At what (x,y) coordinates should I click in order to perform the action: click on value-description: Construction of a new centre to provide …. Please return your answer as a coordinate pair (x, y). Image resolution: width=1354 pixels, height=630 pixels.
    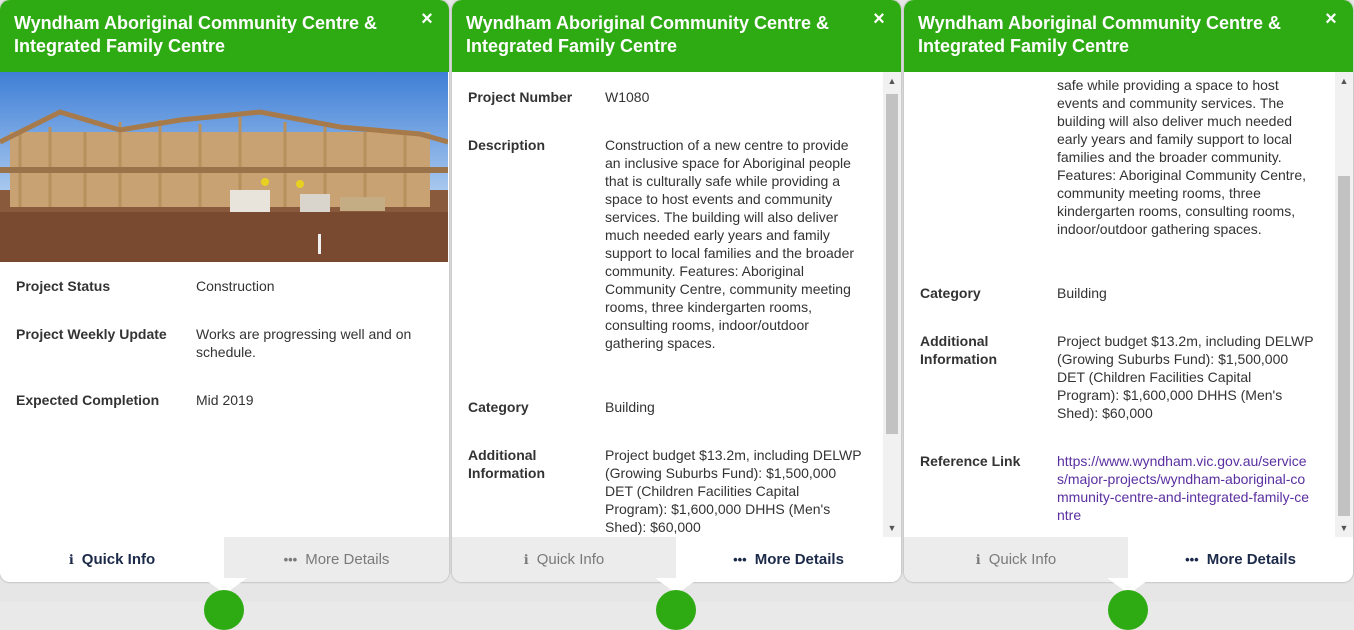
    Looking at the image, I should click on (730, 244).